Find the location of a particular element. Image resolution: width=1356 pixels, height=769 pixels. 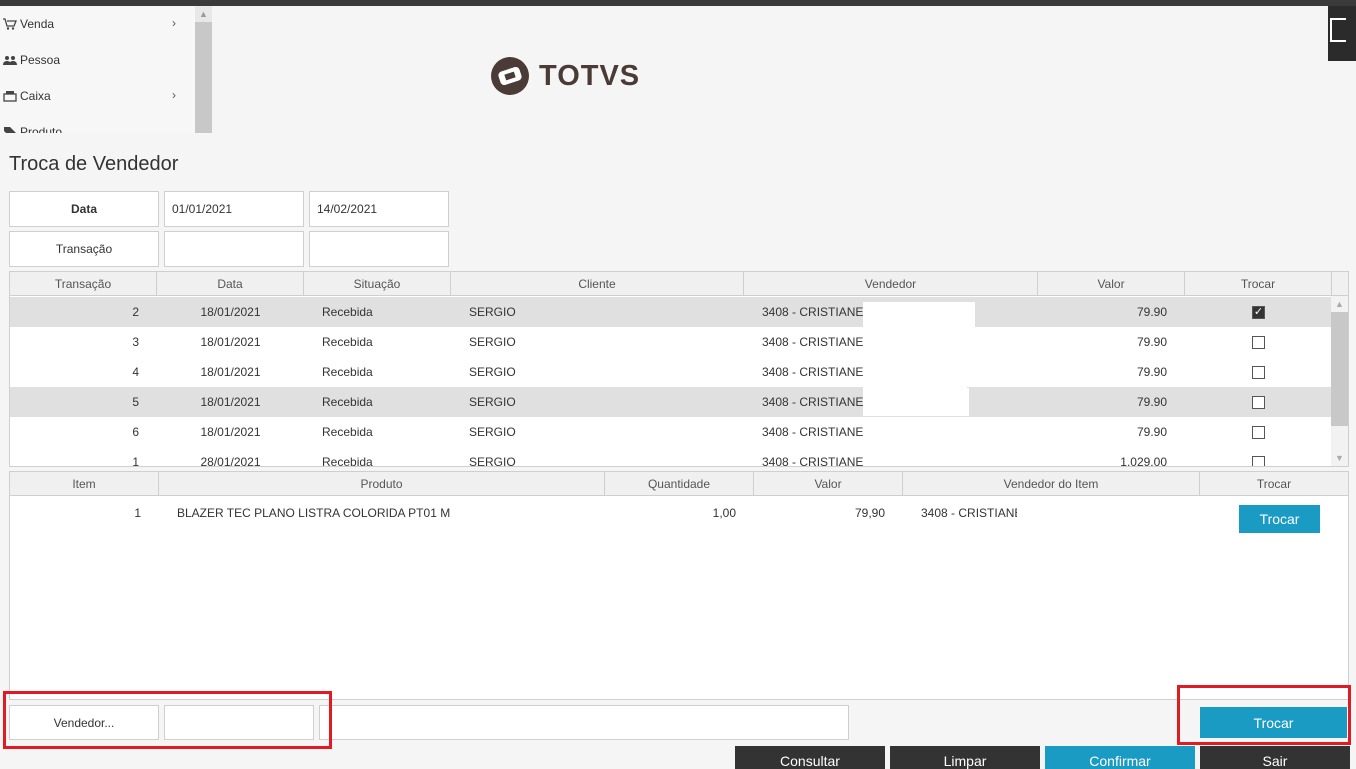

cell-item: 1 is located at coordinates (137, 513).